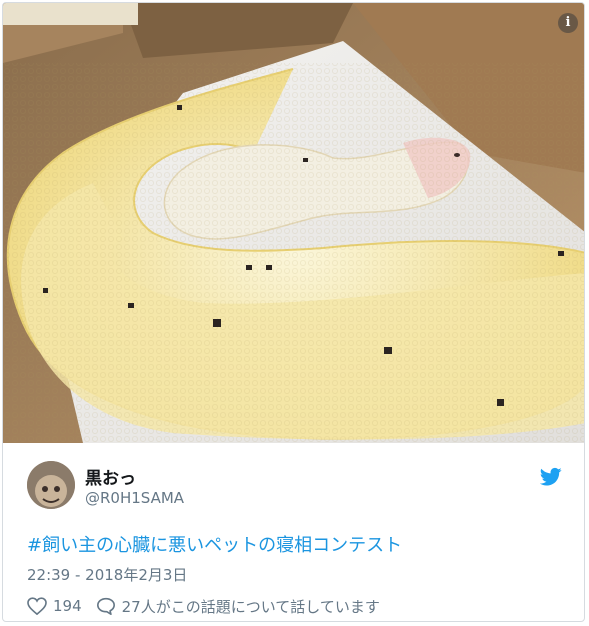  Describe the element at coordinates (105, 606) in the screenshot. I see `speech-bubble-icon` at that location.